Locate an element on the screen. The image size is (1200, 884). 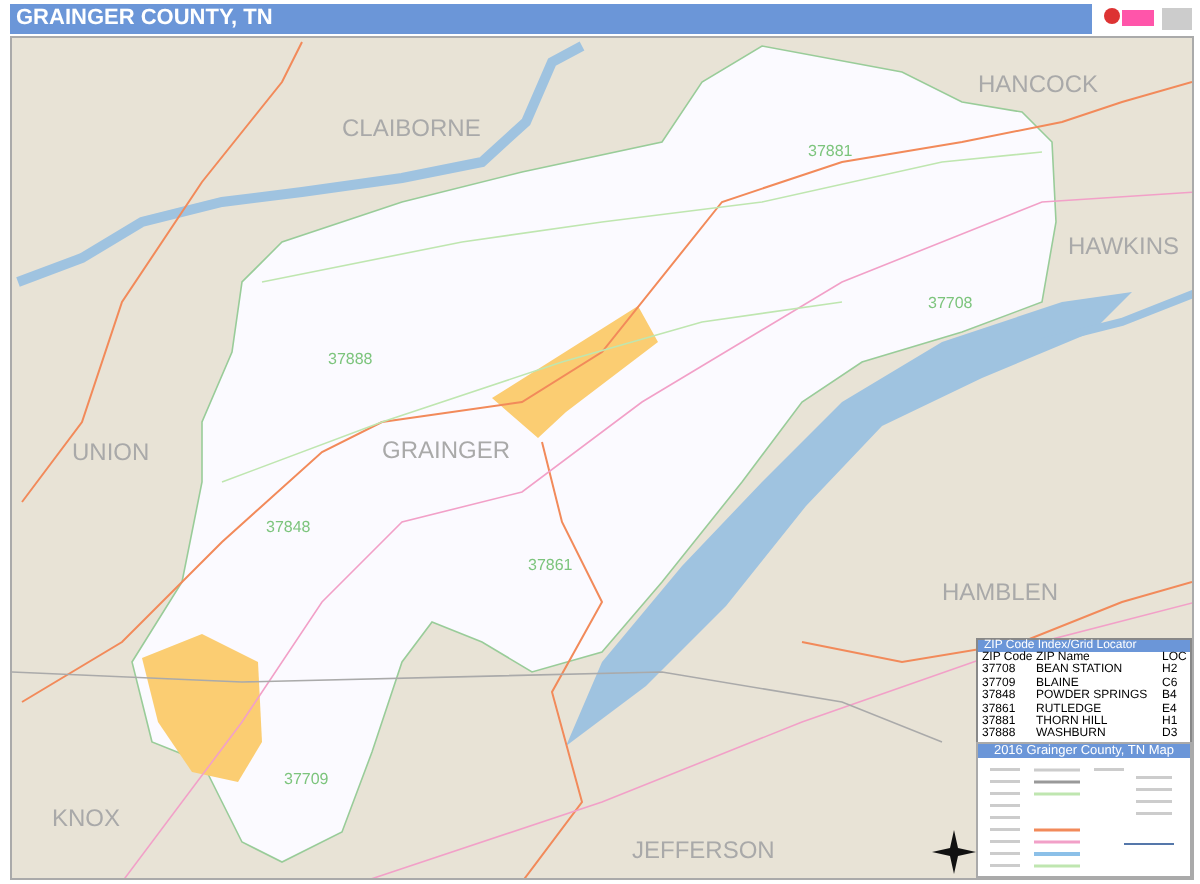
zip-code-label: 37709 is located at coordinates (306, 779).